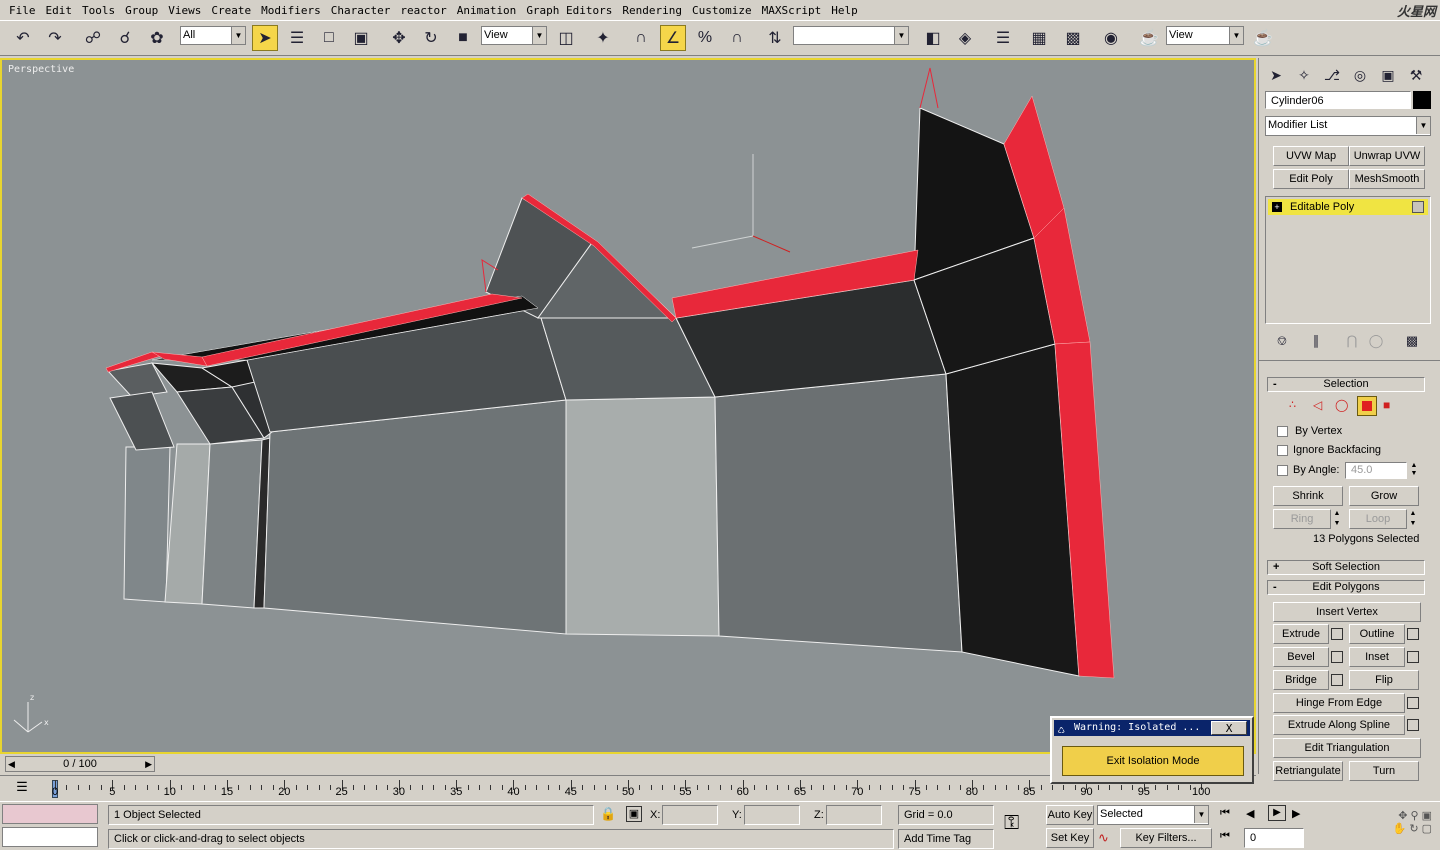 The height and width of the screenshot is (850, 1440). What do you see at coordinates (50, 837) in the screenshot?
I see `maxscript-listener-white` at bounding box center [50, 837].